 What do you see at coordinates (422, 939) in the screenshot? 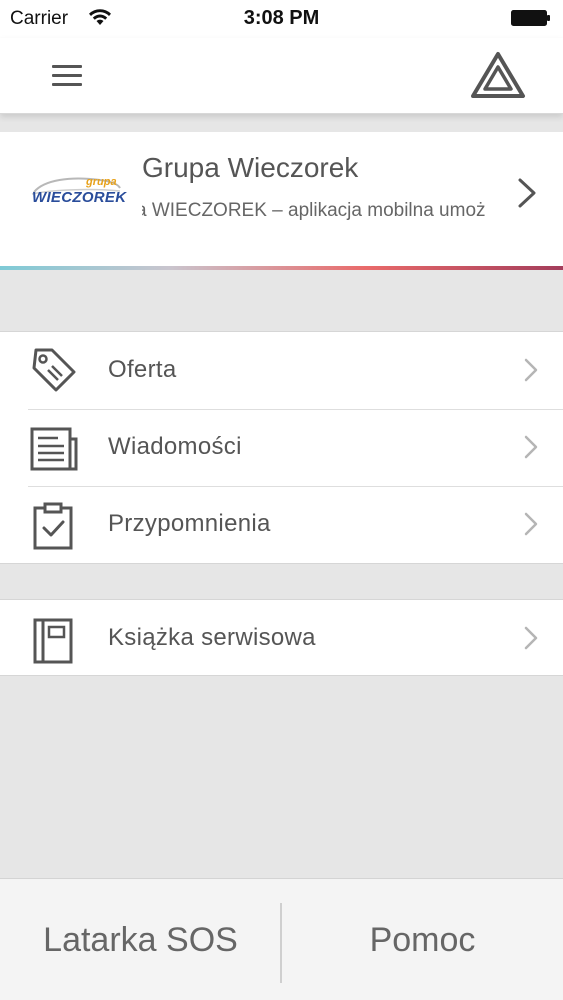
I see `help-button: Pomoc` at bounding box center [422, 939].